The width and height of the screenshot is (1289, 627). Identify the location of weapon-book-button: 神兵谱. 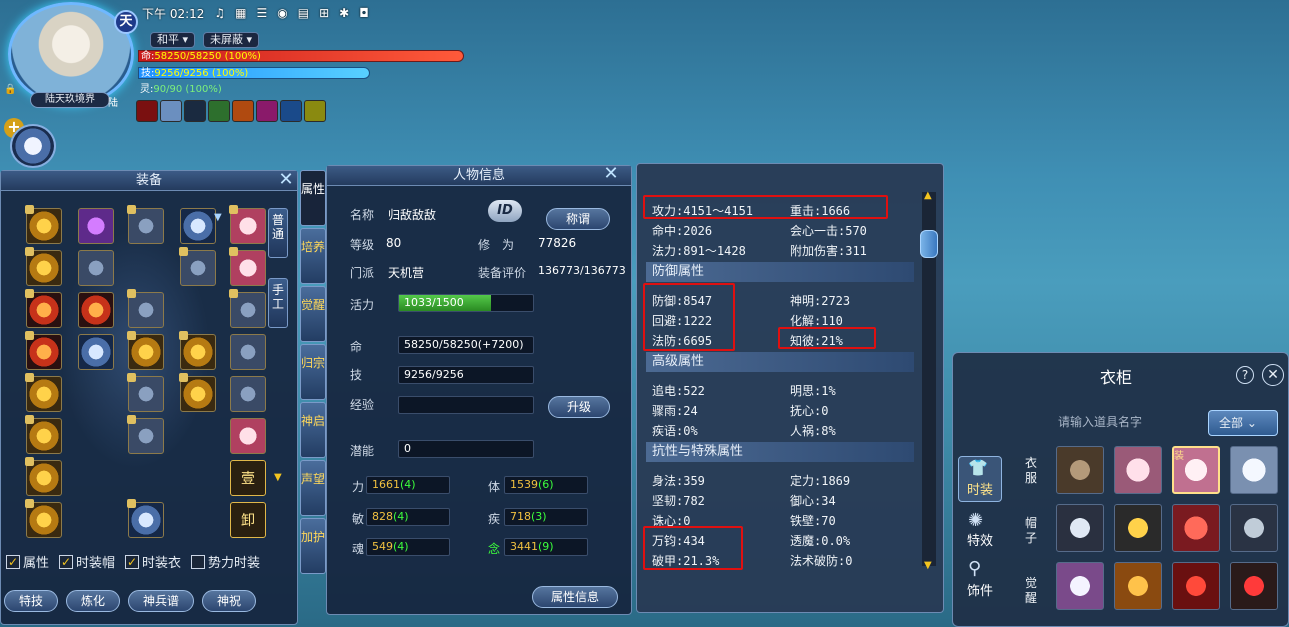
(161, 601).